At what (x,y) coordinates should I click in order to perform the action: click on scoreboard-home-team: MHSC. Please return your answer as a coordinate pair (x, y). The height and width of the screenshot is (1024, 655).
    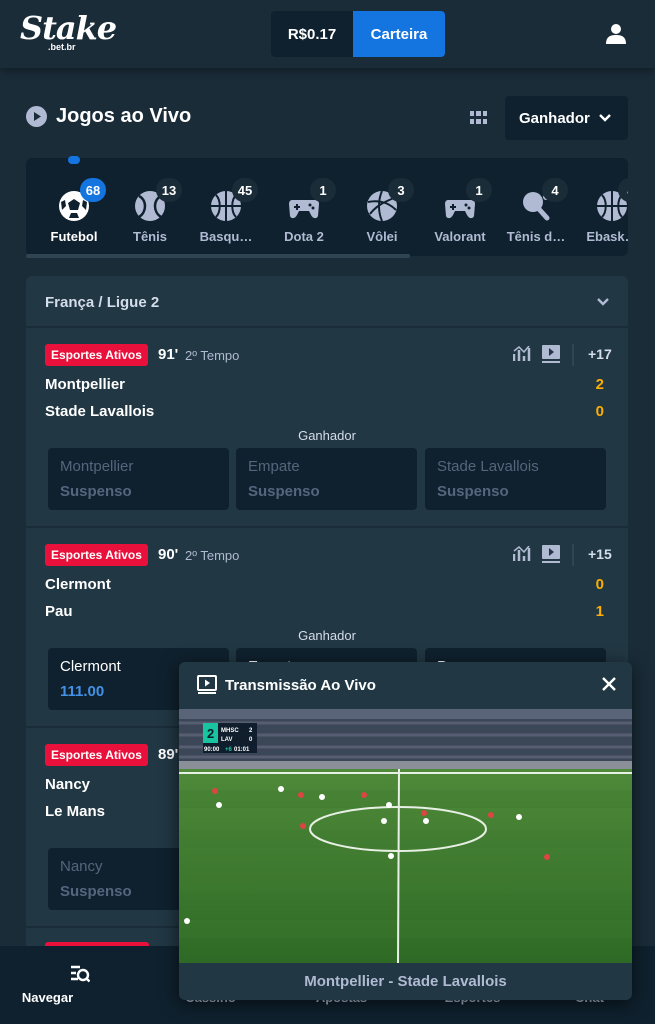
    Looking at the image, I should click on (230, 731).